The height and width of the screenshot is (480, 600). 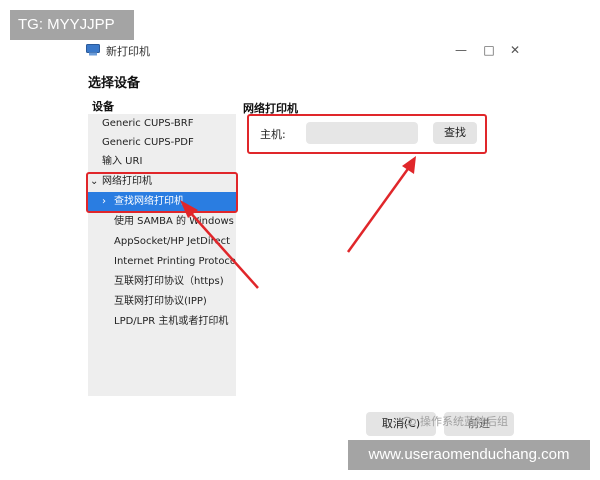 I want to click on watermark-bottom-right: www.useraomenduchang.com, so click(x=469, y=455).